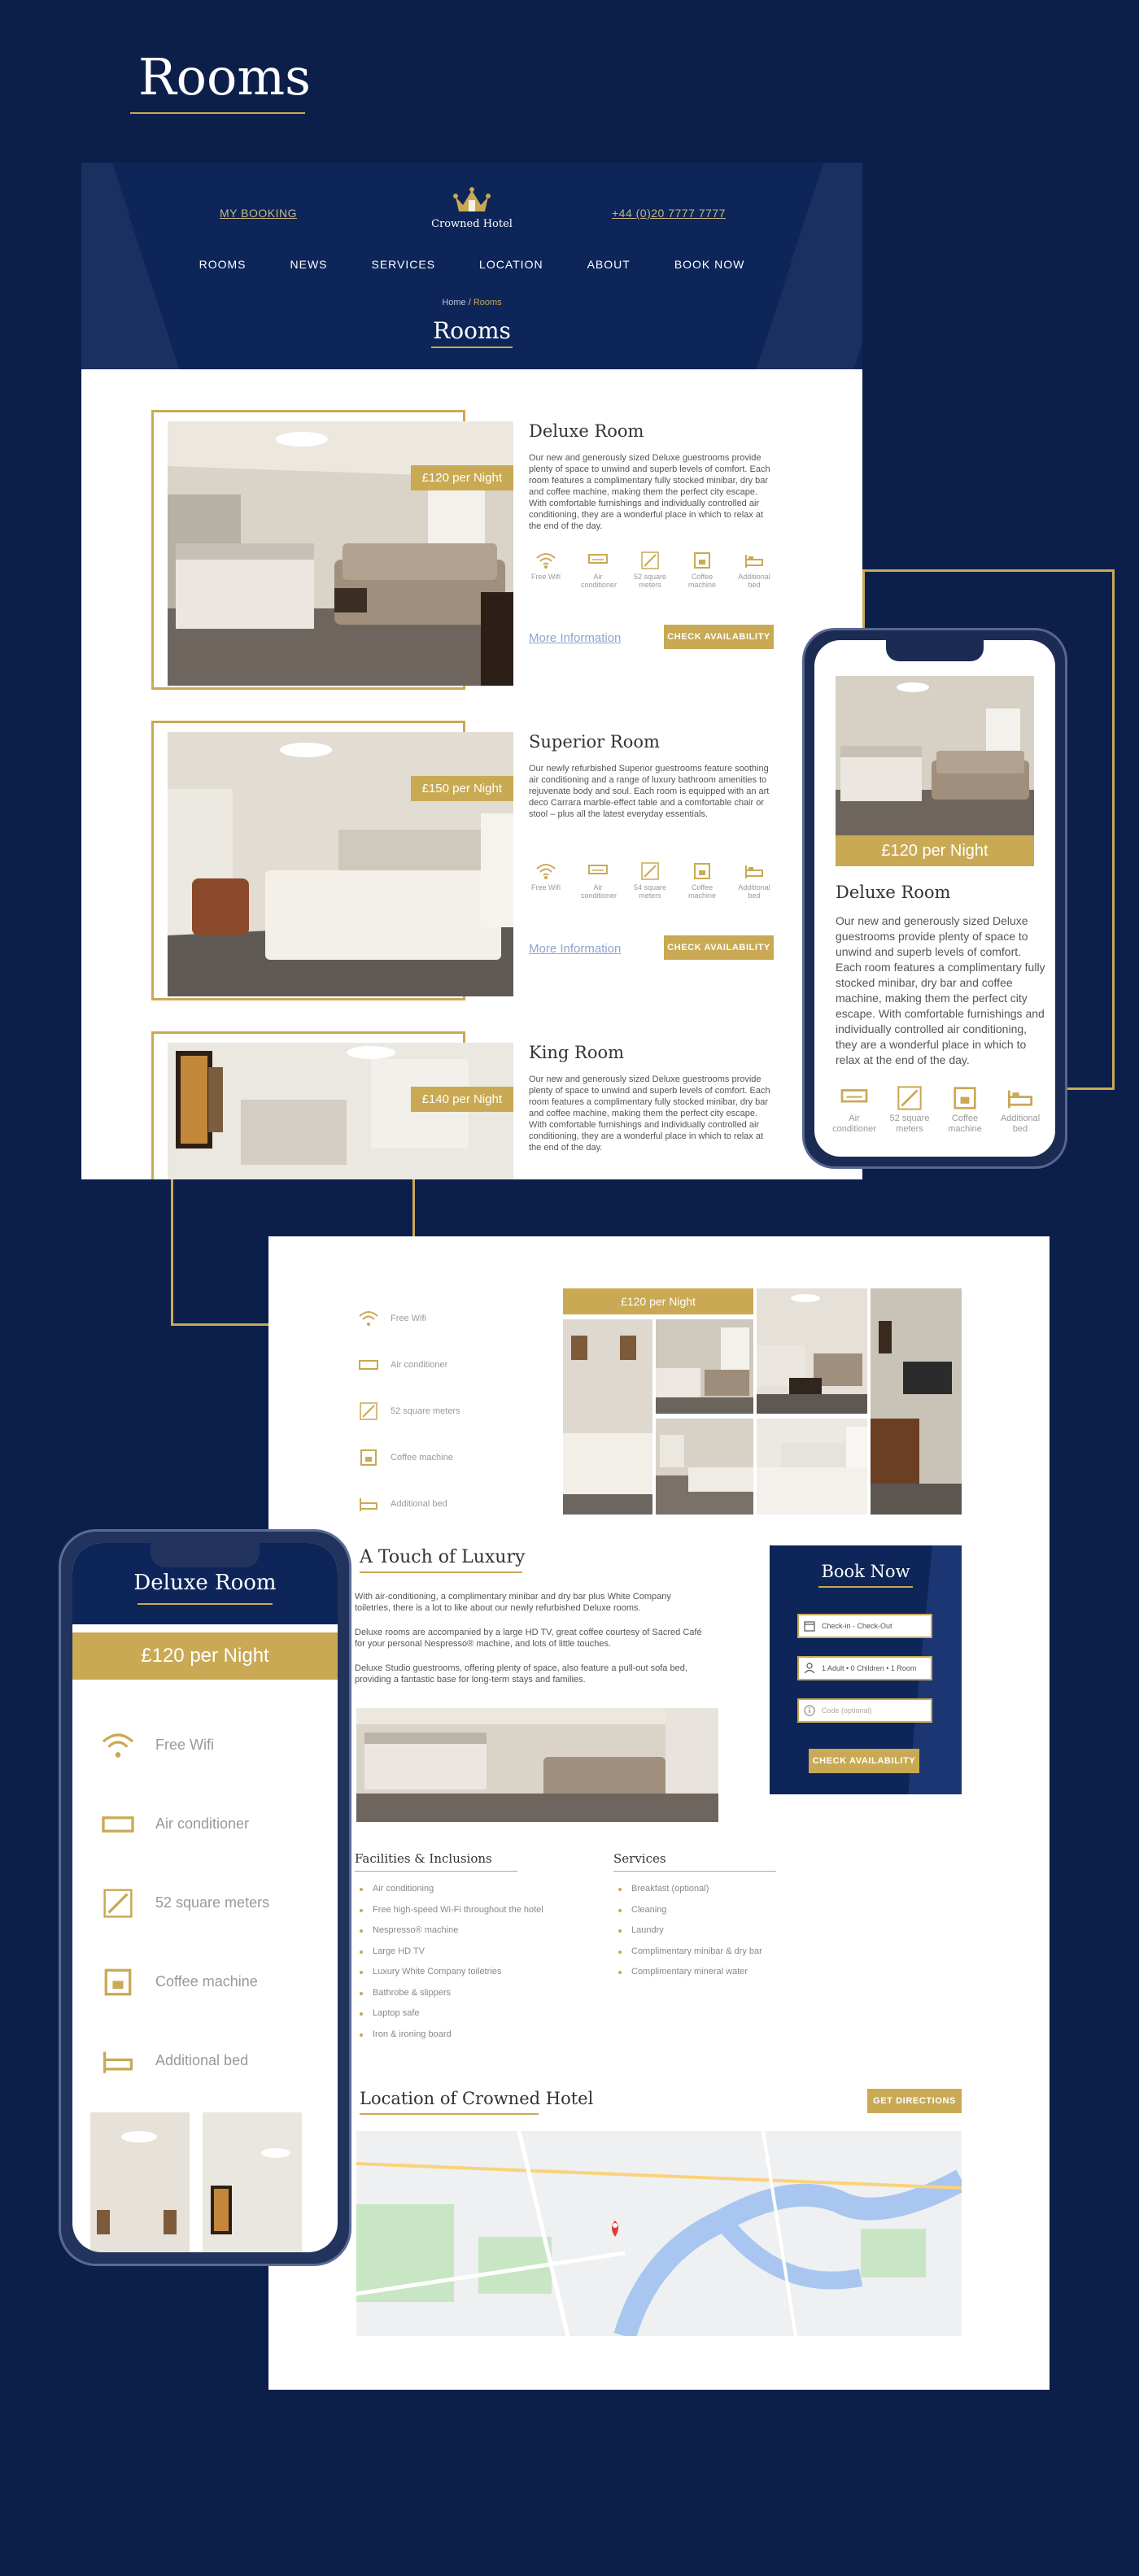  Describe the element at coordinates (857, 1626) in the screenshot. I see `dates-value: Check-in - Check-Out` at that location.